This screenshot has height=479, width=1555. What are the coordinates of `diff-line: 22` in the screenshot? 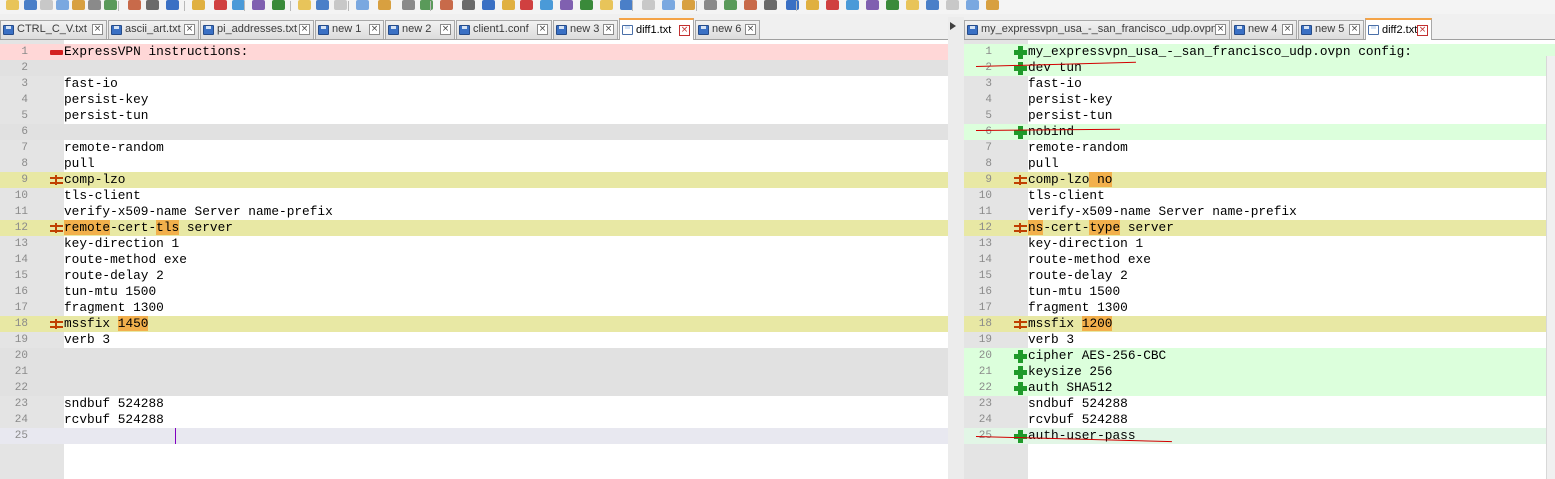 It's located at (474, 388).